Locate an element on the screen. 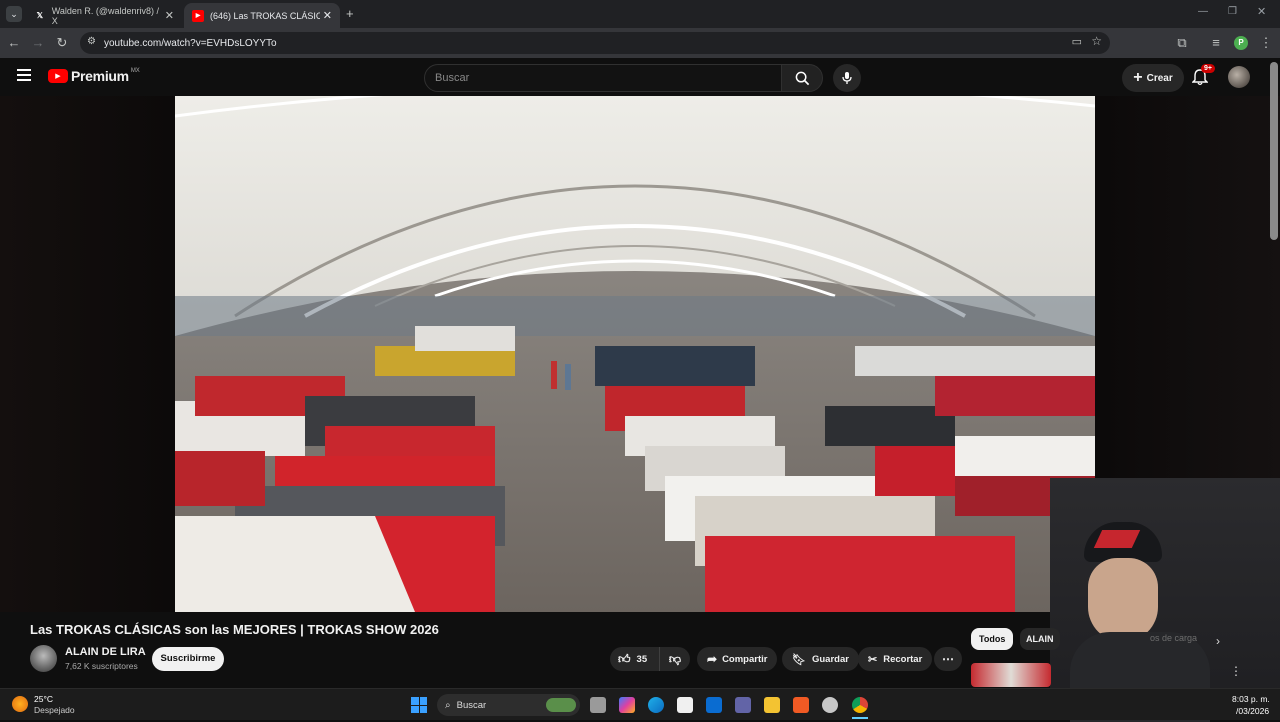  share-icon: ➦ is located at coordinates (712, 659).